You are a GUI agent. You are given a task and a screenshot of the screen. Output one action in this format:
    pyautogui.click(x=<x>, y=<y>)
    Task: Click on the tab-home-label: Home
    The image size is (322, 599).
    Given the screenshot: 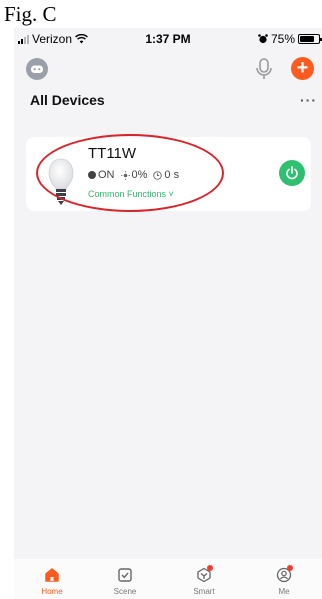 What is the action you would take?
    pyautogui.click(x=52, y=591)
    